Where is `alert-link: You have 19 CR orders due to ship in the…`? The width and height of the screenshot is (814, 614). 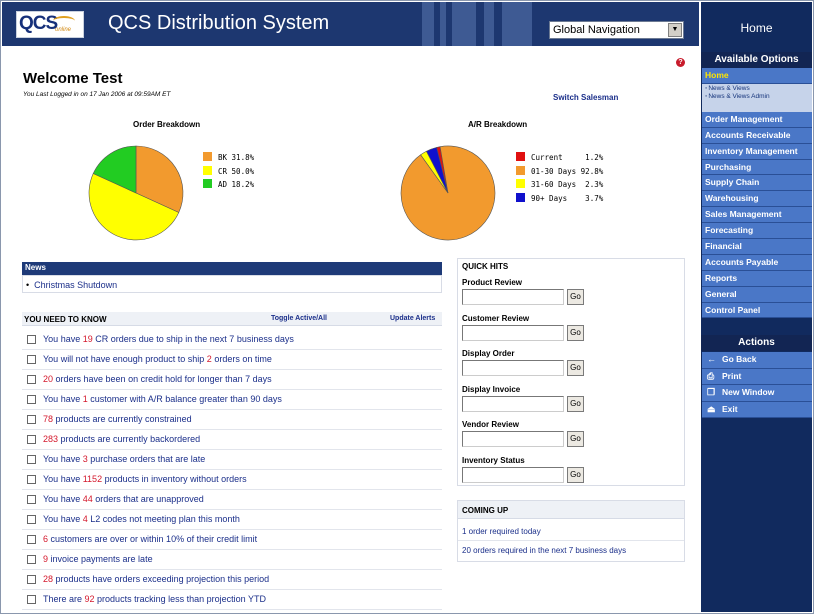 alert-link: You have 19 CR orders due to ship in the… is located at coordinates (168, 339).